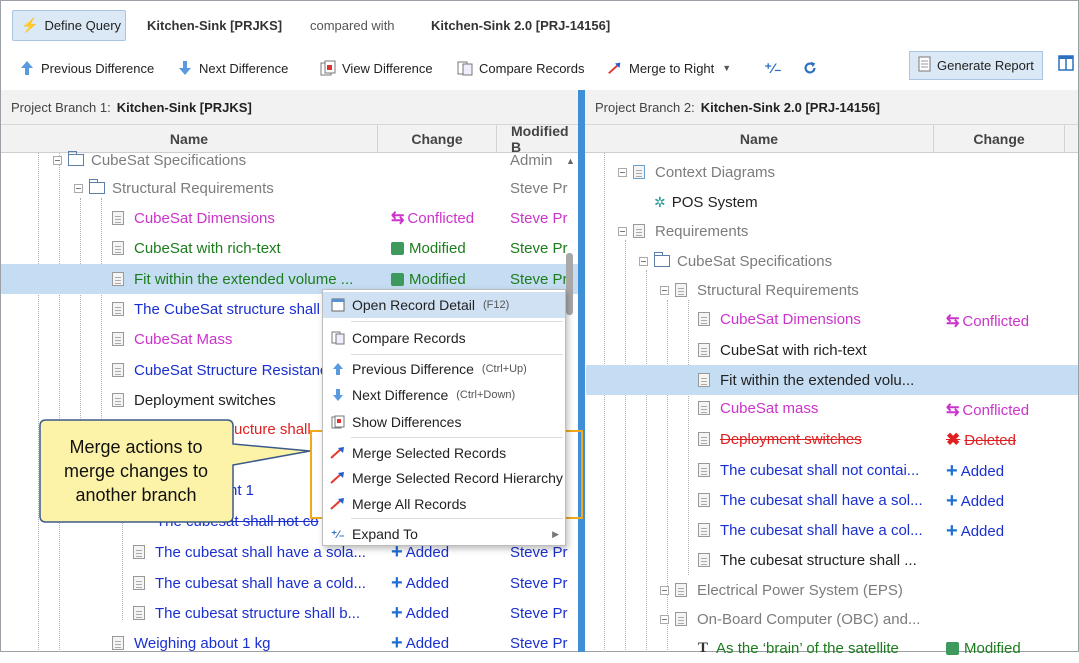 The height and width of the screenshot is (663, 1079). Describe the element at coordinates (444, 422) in the screenshot. I see `menu-show-differences: Show Differences` at that location.